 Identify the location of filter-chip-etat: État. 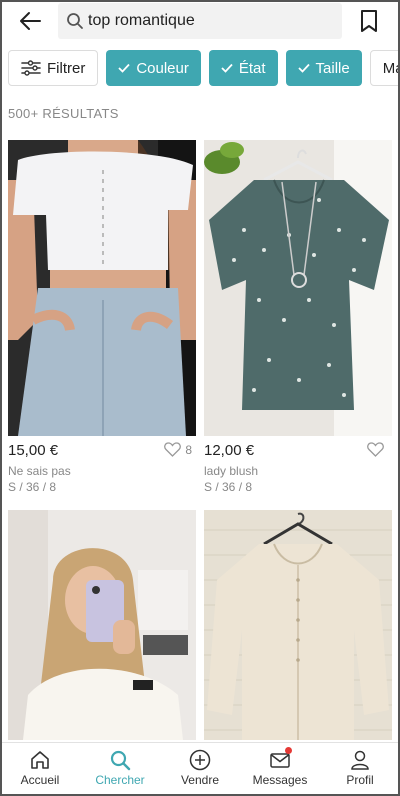
(243, 68).